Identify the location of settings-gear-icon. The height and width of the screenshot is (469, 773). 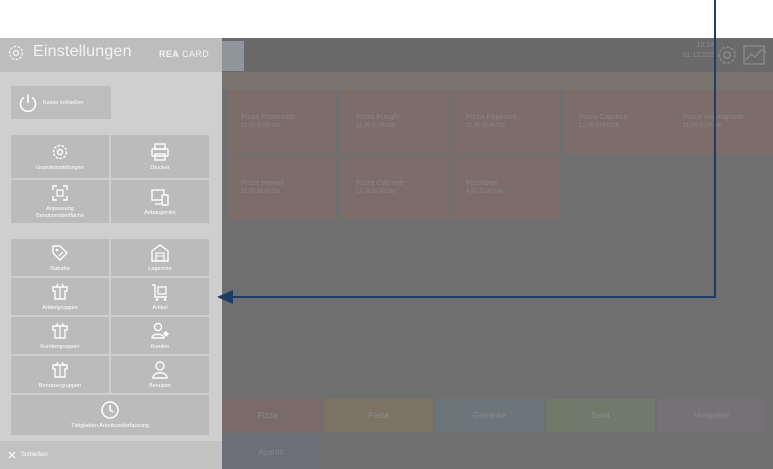
(727, 55).